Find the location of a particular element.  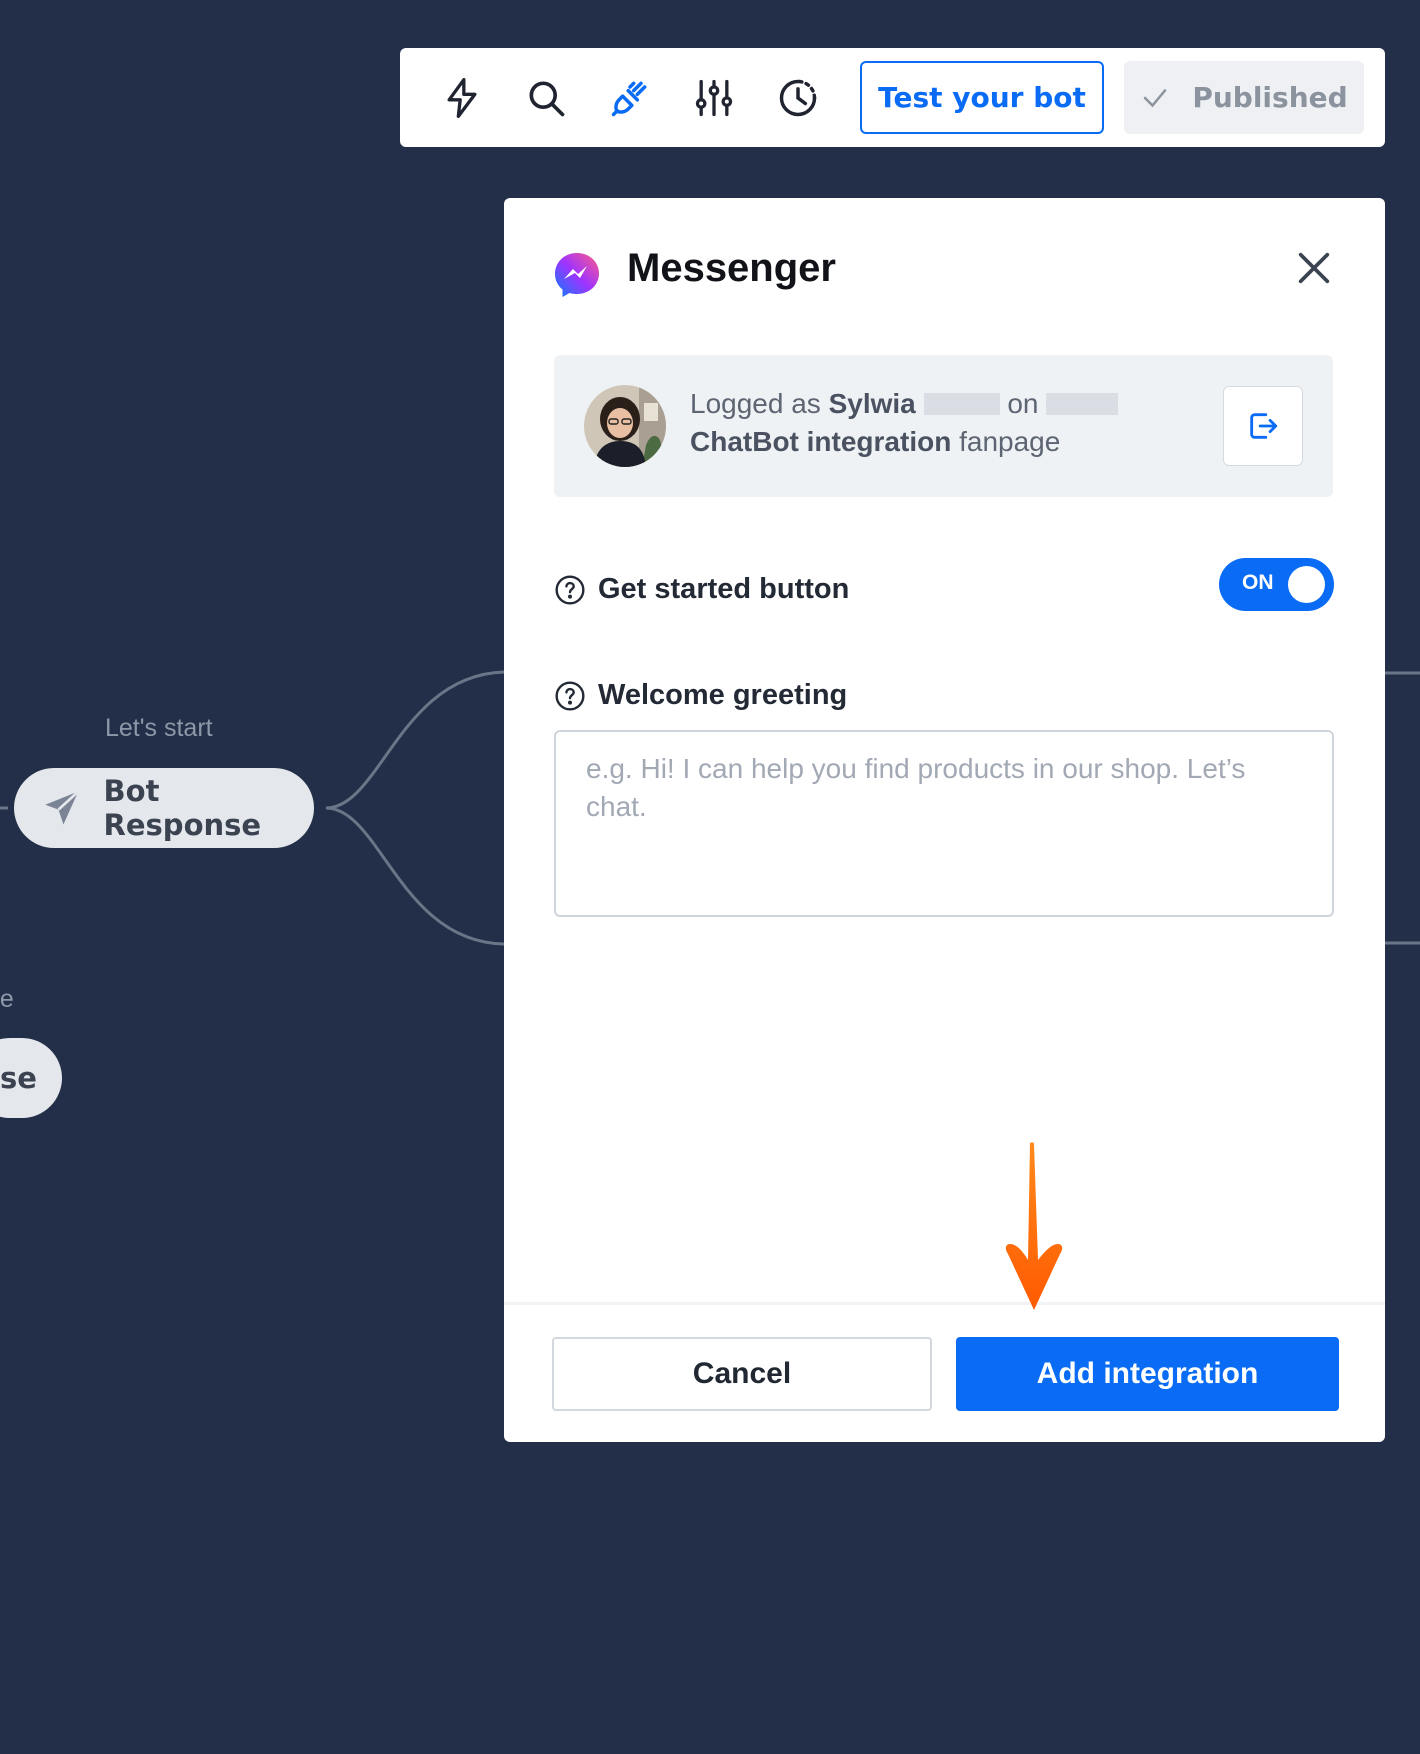

logout-icon is located at coordinates (1264, 426).